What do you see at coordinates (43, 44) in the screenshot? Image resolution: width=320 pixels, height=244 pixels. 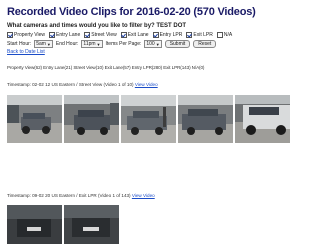 I see `start-hour-select: 5am ▼` at bounding box center [43, 44].